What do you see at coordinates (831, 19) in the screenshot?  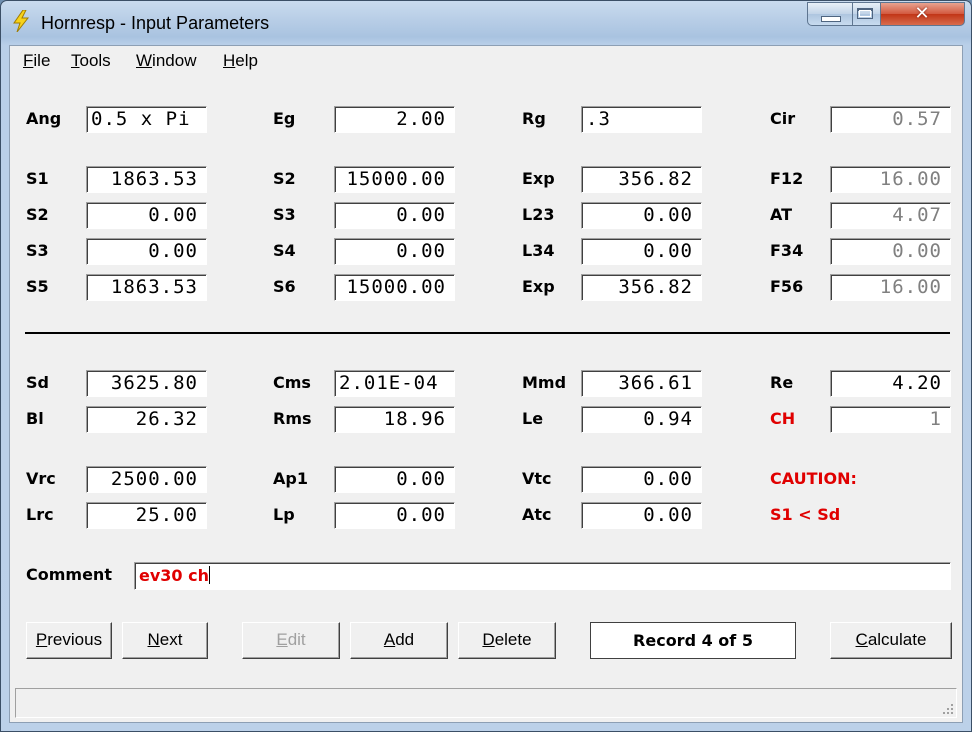 I see `minimize-icon` at bounding box center [831, 19].